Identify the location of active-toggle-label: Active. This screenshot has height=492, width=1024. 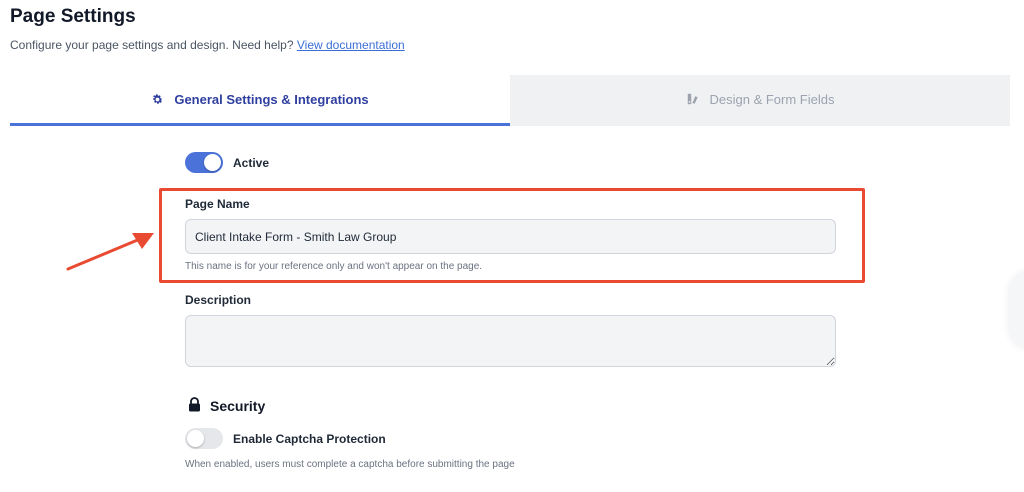
(251, 163).